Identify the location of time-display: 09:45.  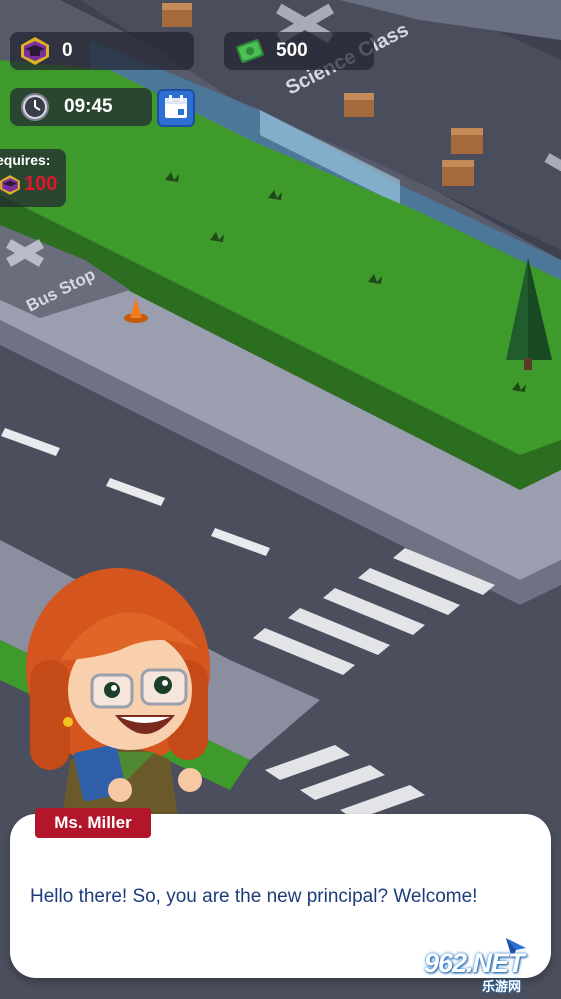
(81, 107).